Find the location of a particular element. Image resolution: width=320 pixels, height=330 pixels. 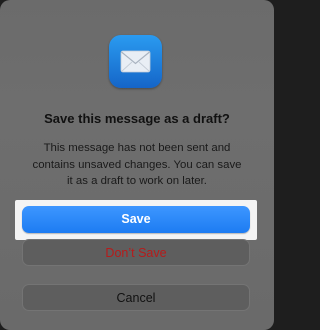

dialog-title: Save this message as a draft? is located at coordinates (137, 118).